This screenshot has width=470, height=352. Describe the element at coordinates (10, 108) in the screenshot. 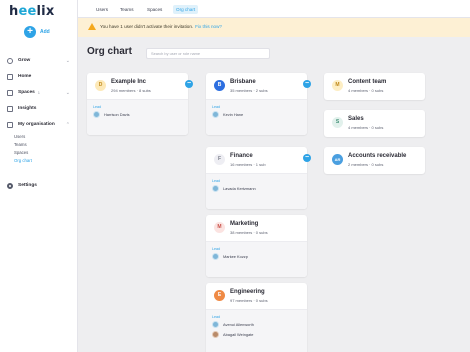

I see `insights-icon` at that location.